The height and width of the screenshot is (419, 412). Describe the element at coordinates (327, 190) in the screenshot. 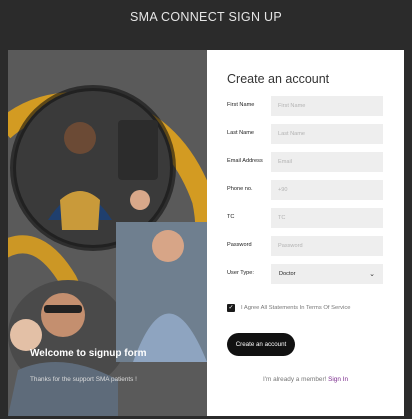

I see `phone-field` at that location.